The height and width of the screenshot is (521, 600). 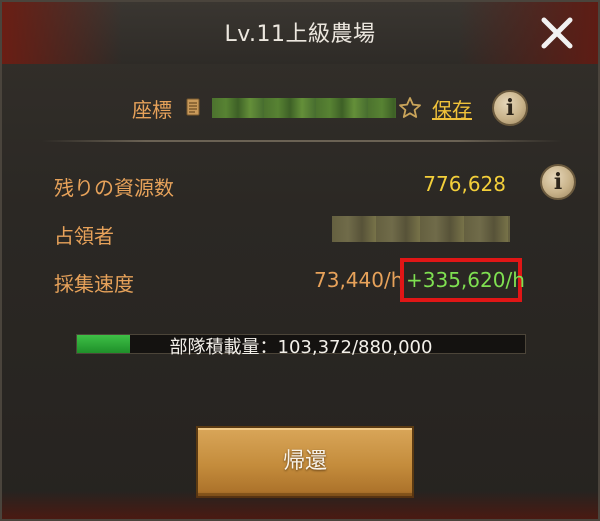 What do you see at coordinates (452, 108) in the screenshot?
I see `save-link: 保存` at bounding box center [452, 108].